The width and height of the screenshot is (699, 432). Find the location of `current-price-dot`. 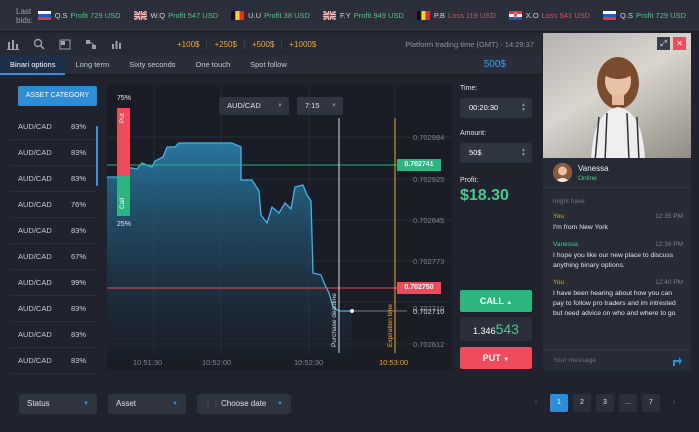

current-price-dot is located at coordinates (352, 311).